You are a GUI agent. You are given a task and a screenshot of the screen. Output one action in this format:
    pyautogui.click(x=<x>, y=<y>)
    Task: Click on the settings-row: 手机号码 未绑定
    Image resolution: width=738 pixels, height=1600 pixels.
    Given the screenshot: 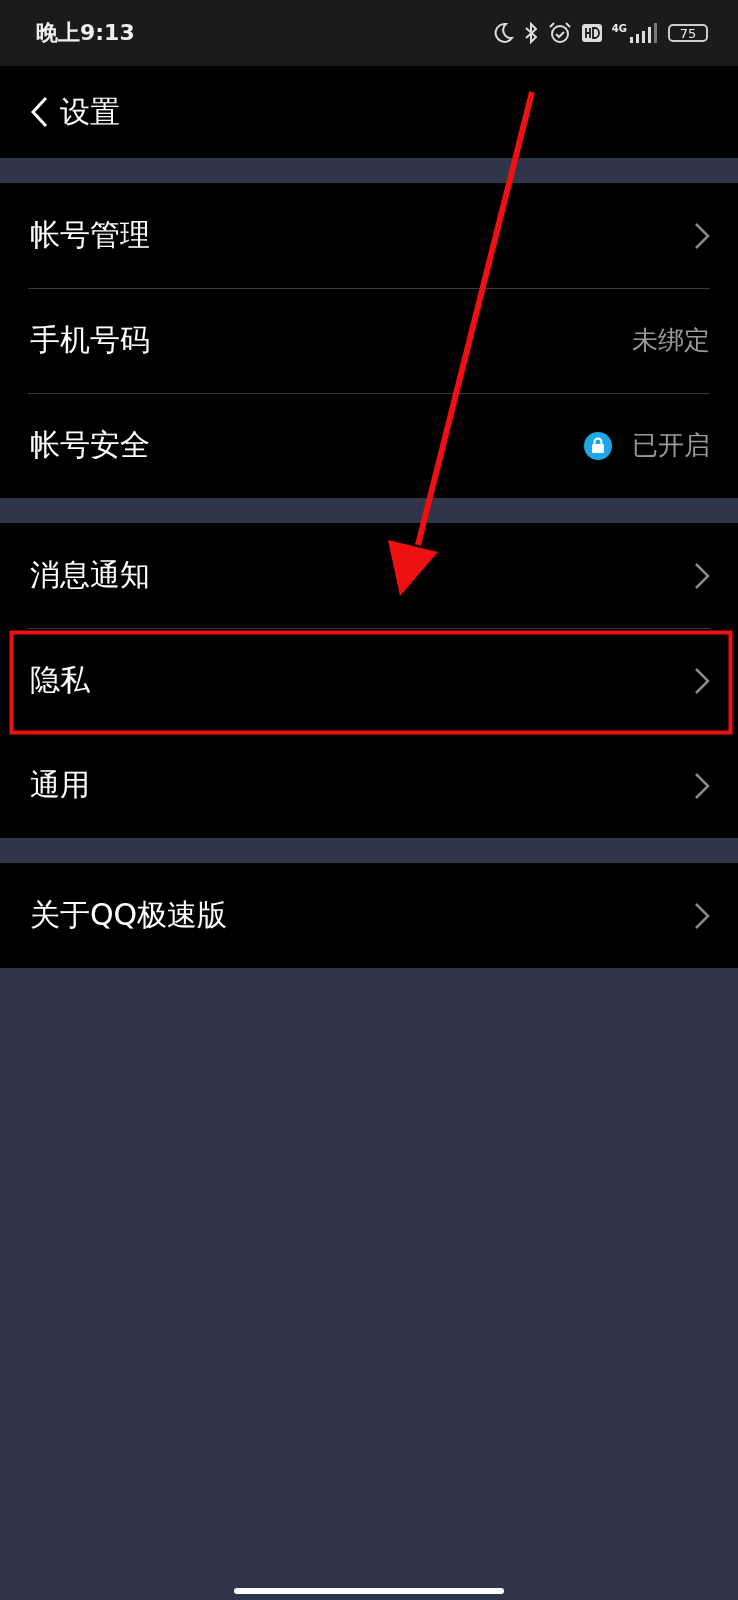 What is the action you would take?
    pyautogui.click(x=369, y=340)
    